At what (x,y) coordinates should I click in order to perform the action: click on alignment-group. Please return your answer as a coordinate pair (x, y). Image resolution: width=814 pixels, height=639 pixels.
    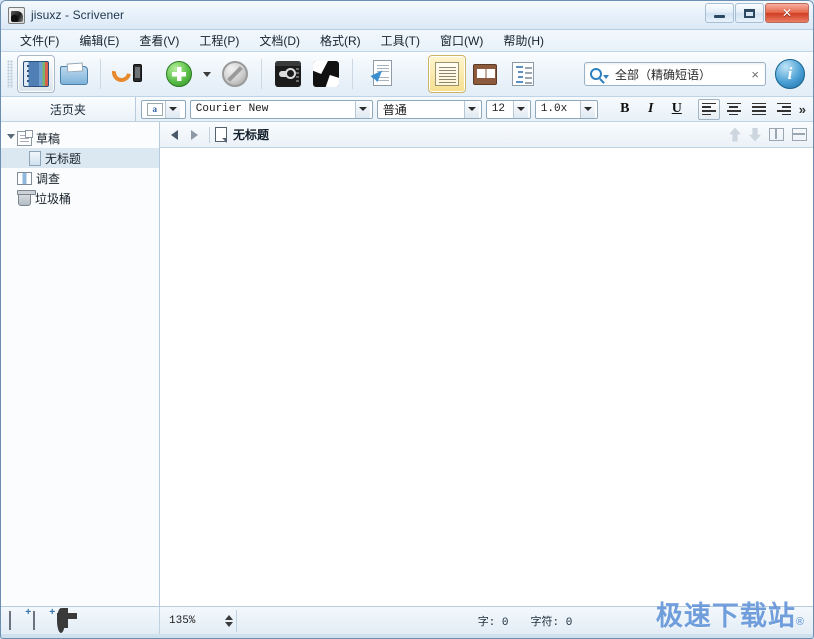
    Looking at the image, I should click on (746, 109).